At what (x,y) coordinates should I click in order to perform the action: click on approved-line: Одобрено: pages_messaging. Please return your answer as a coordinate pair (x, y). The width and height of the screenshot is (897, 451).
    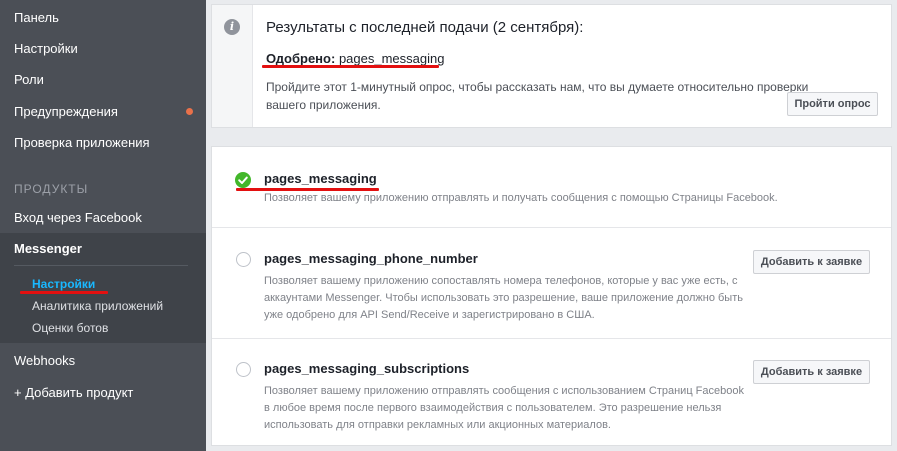
    Looking at the image, I should click on (355, 58).